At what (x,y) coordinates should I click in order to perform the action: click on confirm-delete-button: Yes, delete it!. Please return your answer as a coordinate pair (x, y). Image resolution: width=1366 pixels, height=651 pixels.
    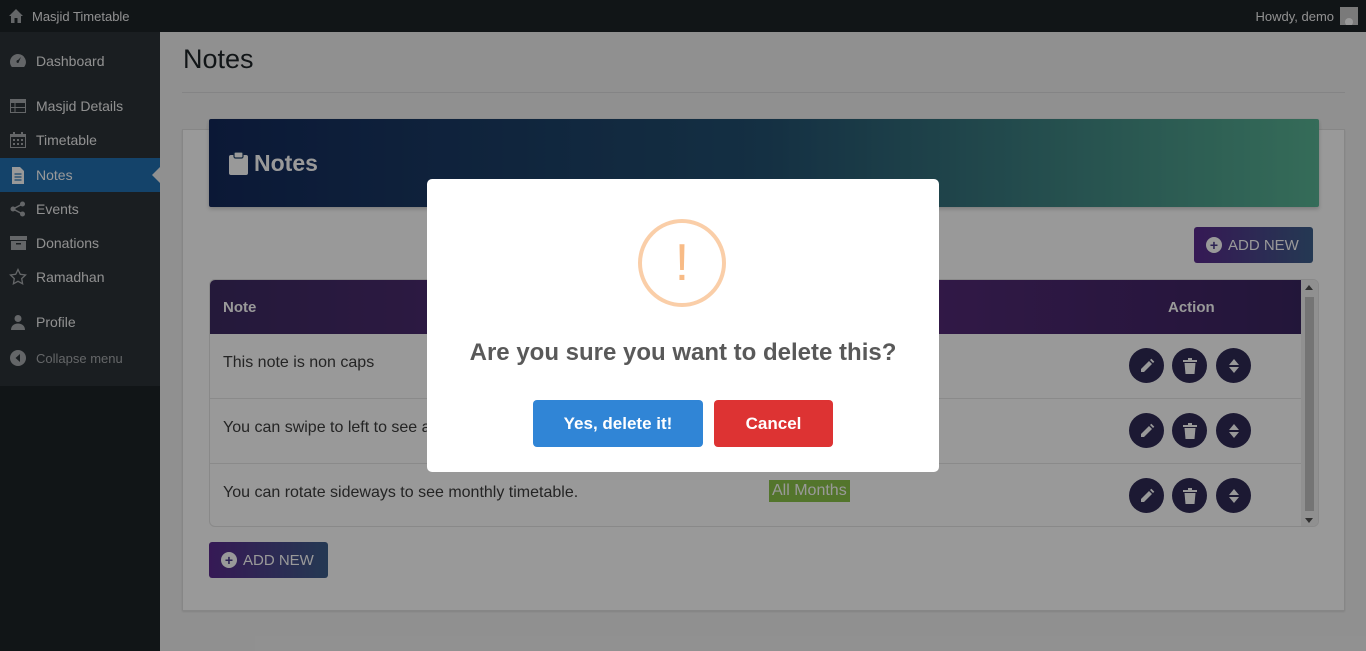
    Looking at the image, I should click on (618, 423).